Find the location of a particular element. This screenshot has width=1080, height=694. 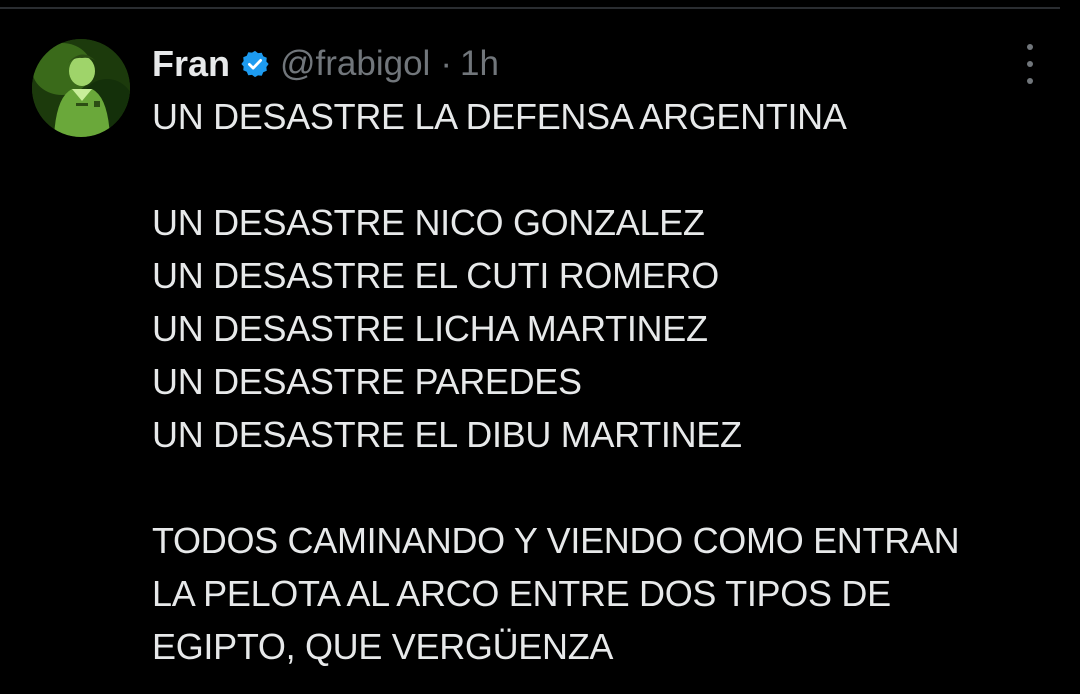

verified-badge-icon is located at coordinates (255, 64).